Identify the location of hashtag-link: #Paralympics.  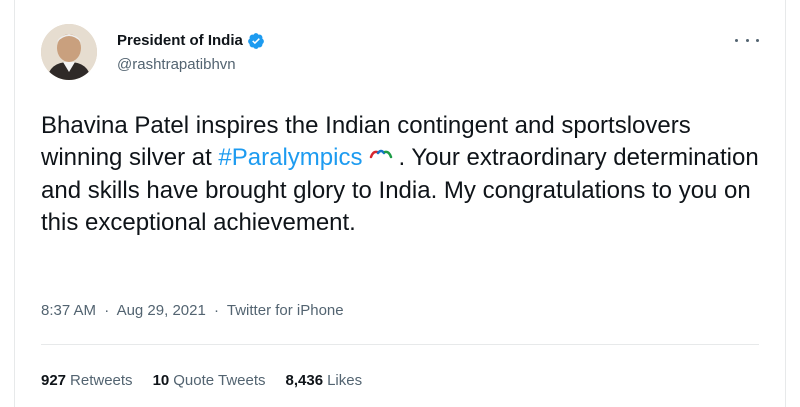
(290, 157).